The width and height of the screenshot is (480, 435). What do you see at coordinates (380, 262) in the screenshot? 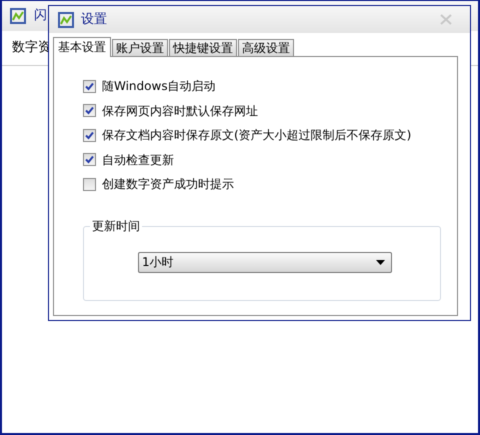
I see `dropdown-arrow-icon` at bounding box center [380, 262].